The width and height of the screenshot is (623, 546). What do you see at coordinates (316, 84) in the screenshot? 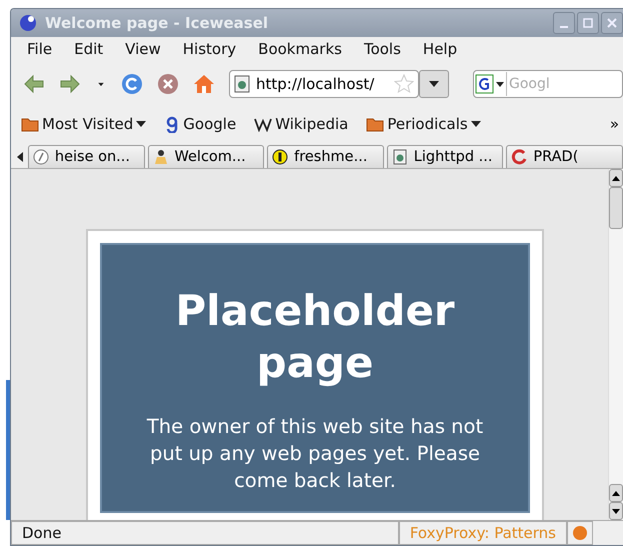
I see `url-text: http://localhost/` at bounding box center [316, 84].